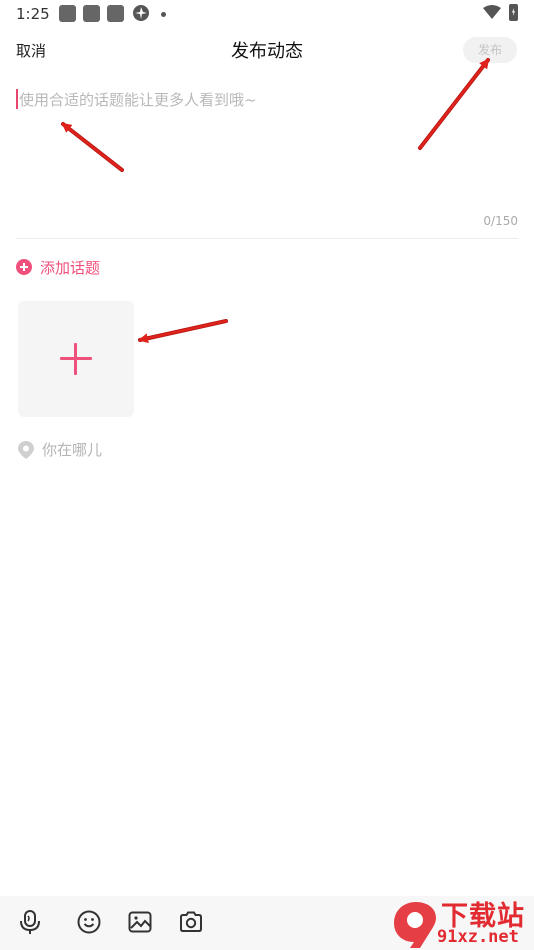 The height and width of the screenshot is (950, 534). Describe the element at coordinates (72, 450) in the screenshot. I see `location-label: 你在哪儿` at that location.